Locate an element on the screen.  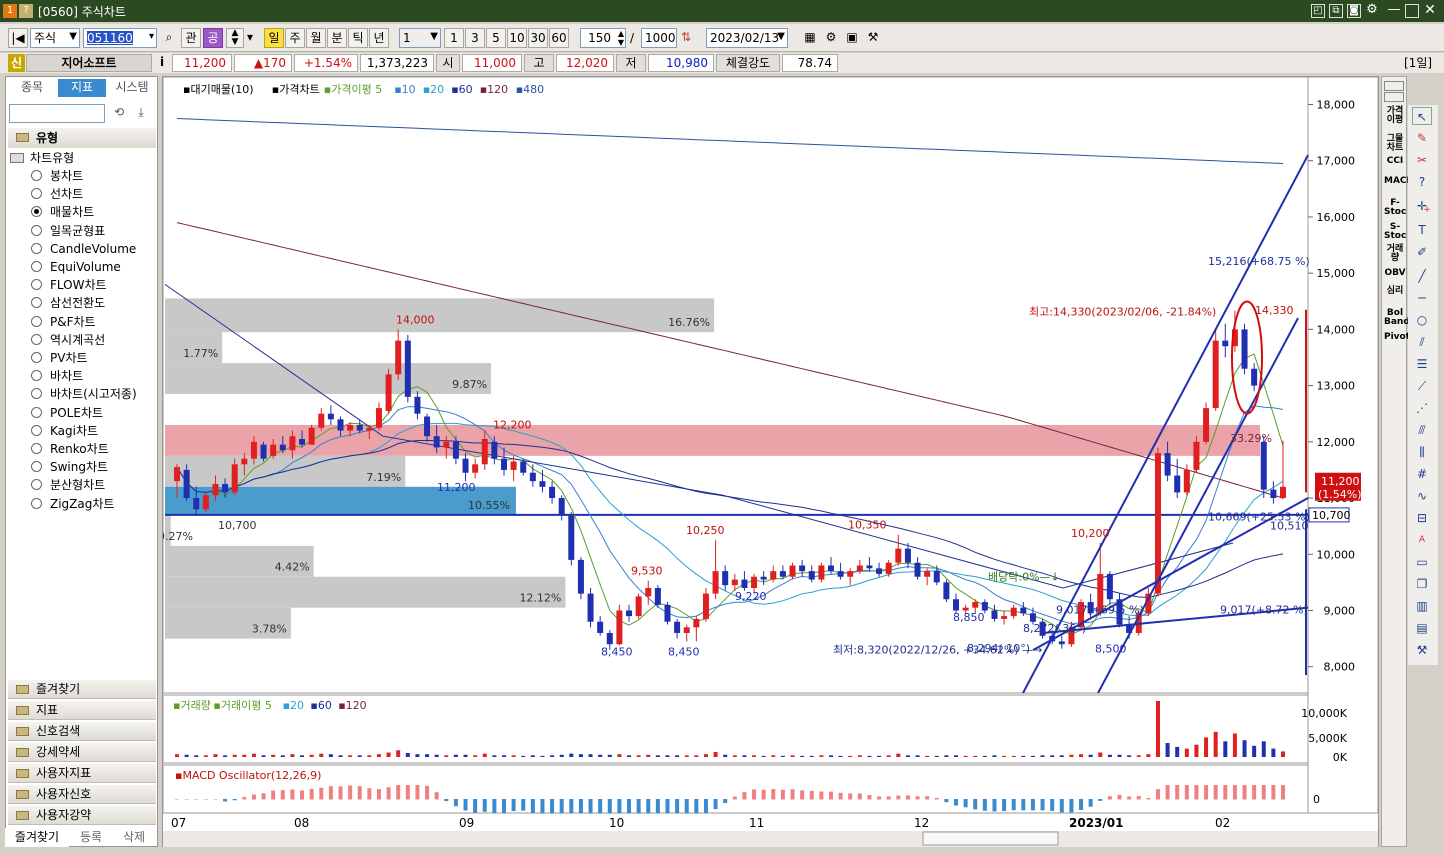
wrench-icon: ⚒ is located at coordinates (1422, 650).